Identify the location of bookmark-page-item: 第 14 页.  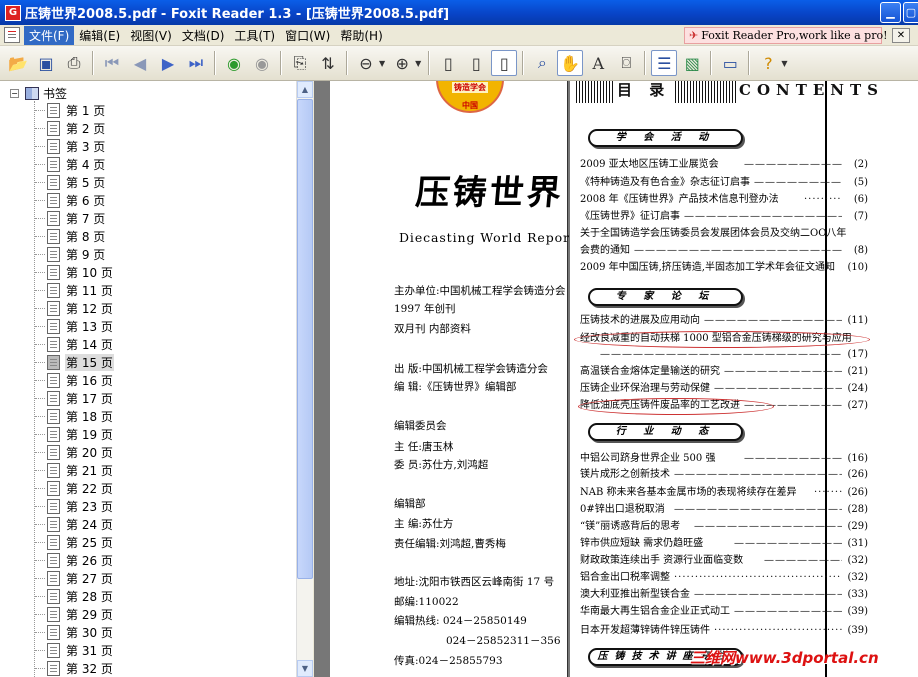
(74, 344).